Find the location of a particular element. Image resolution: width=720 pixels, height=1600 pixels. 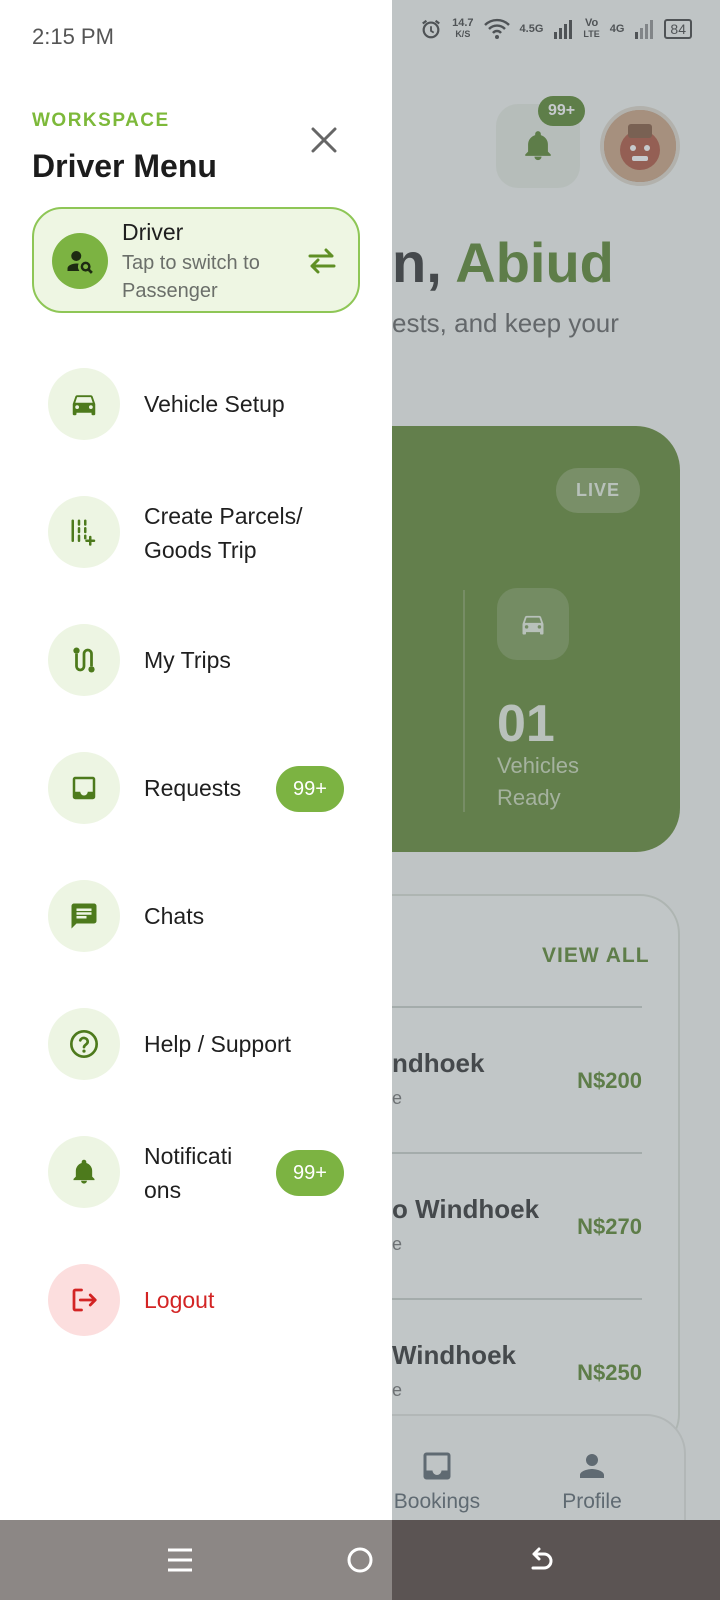

close-drawer-button is located at coordinates (324, 140).